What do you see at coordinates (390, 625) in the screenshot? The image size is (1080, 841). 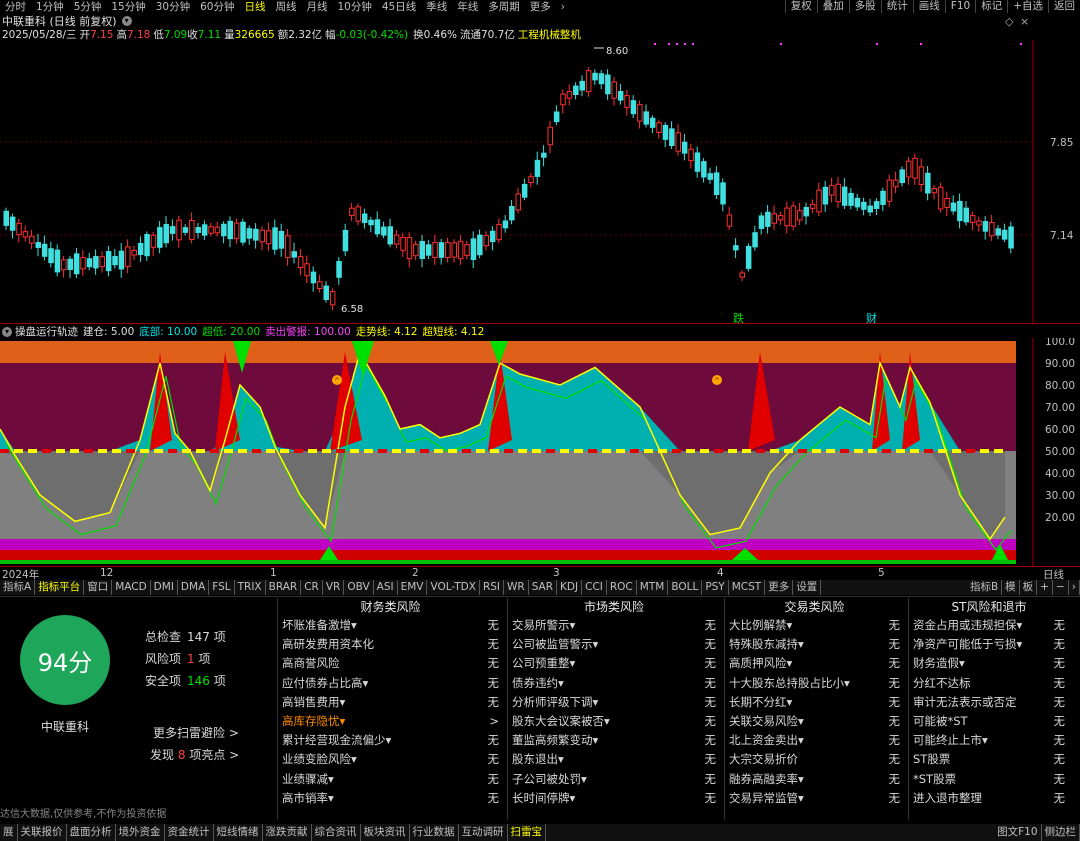 I see `risk-item: 坏账准备激增▾ 无` at bounding box center [390, 625].